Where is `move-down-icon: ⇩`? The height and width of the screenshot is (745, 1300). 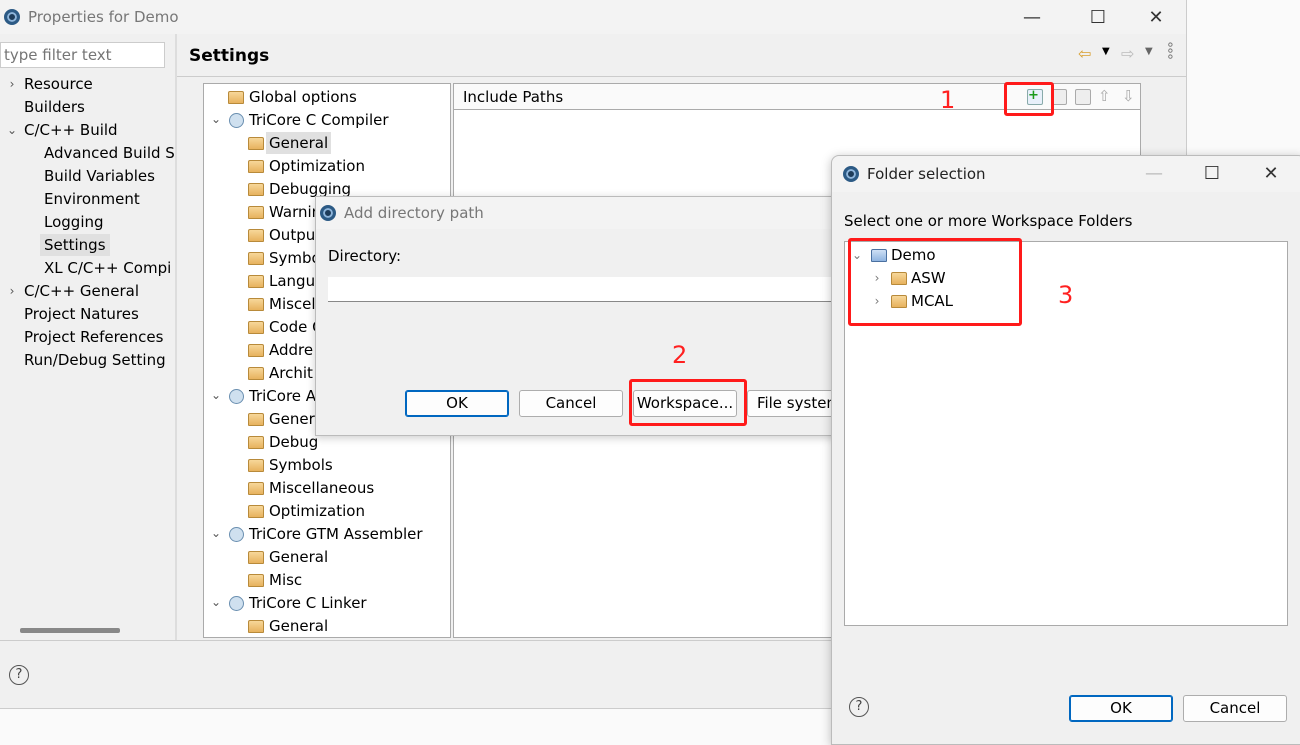 move-down-icon: ⇩ is located at coordinates (1128, 96).